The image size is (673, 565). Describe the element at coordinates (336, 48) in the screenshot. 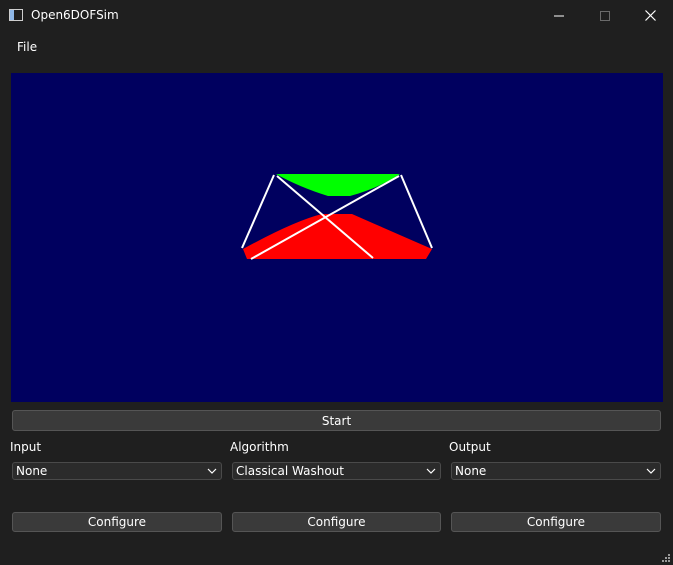

I see `menu-bar: File` at that location.